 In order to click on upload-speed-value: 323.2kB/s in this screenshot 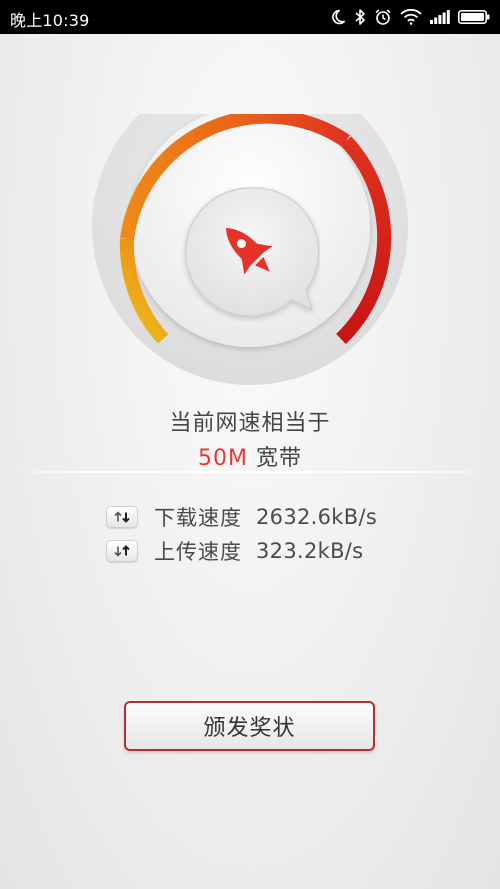, I will do `click(310, 551)`.